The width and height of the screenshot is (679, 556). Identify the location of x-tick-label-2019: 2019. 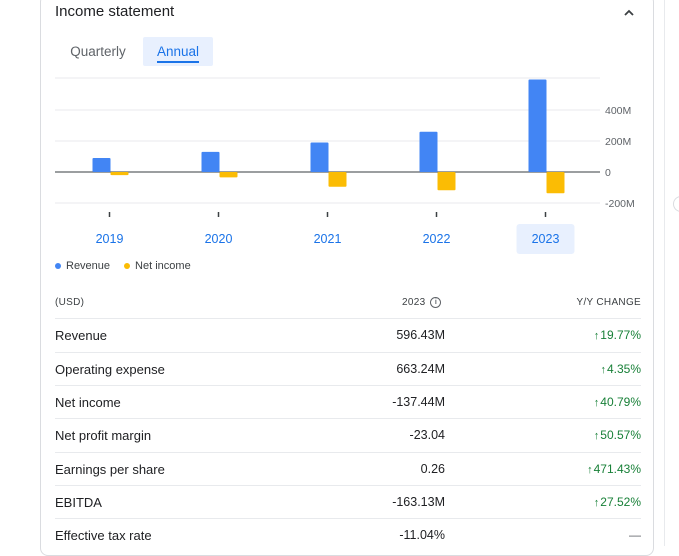
(110, 239).